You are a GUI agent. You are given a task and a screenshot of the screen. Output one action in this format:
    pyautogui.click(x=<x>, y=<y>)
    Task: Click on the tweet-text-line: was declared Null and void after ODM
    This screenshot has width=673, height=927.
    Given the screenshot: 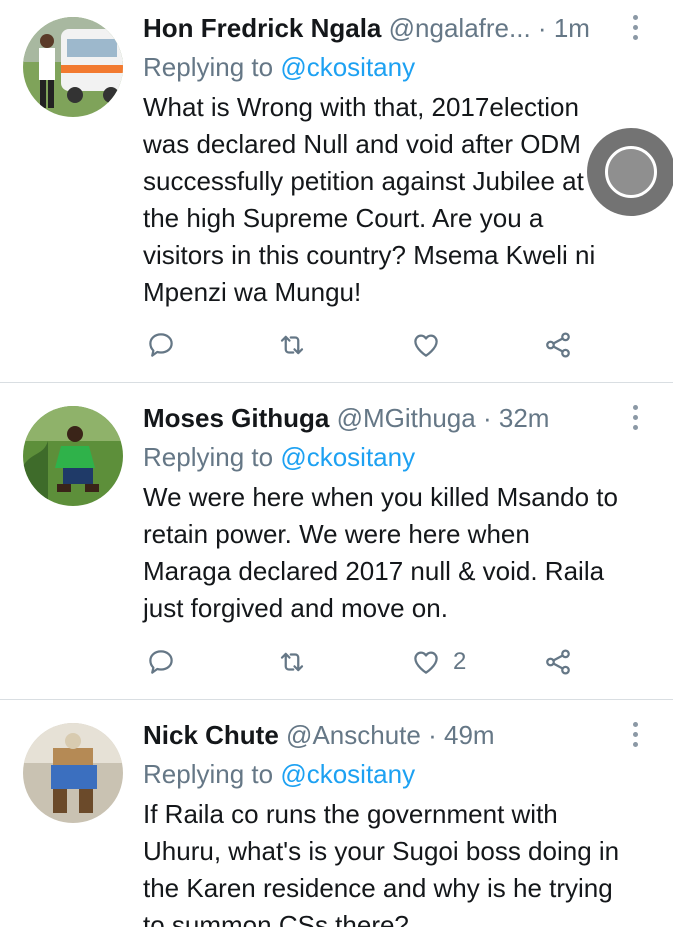 What is the action you would take?
    pyautogui.click(x=362, y=144)
    